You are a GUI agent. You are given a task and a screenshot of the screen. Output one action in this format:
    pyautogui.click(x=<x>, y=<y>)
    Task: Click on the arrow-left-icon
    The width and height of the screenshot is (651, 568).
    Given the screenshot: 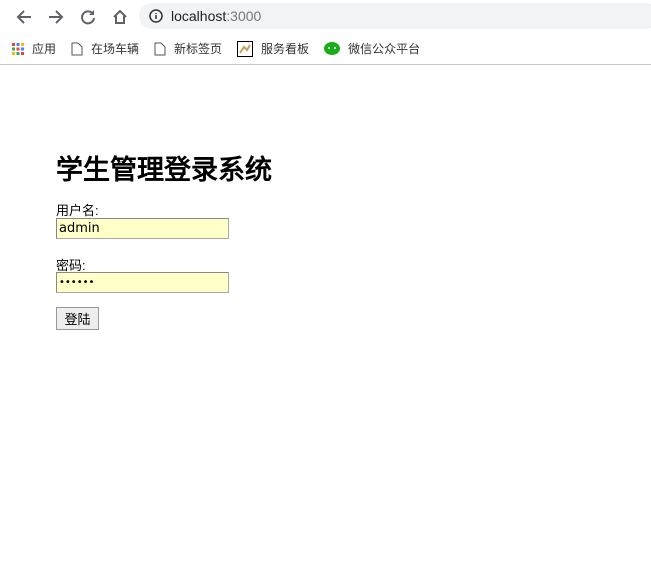 What is the action you would take?
    pyautogui.click(x=23, y=16)
    